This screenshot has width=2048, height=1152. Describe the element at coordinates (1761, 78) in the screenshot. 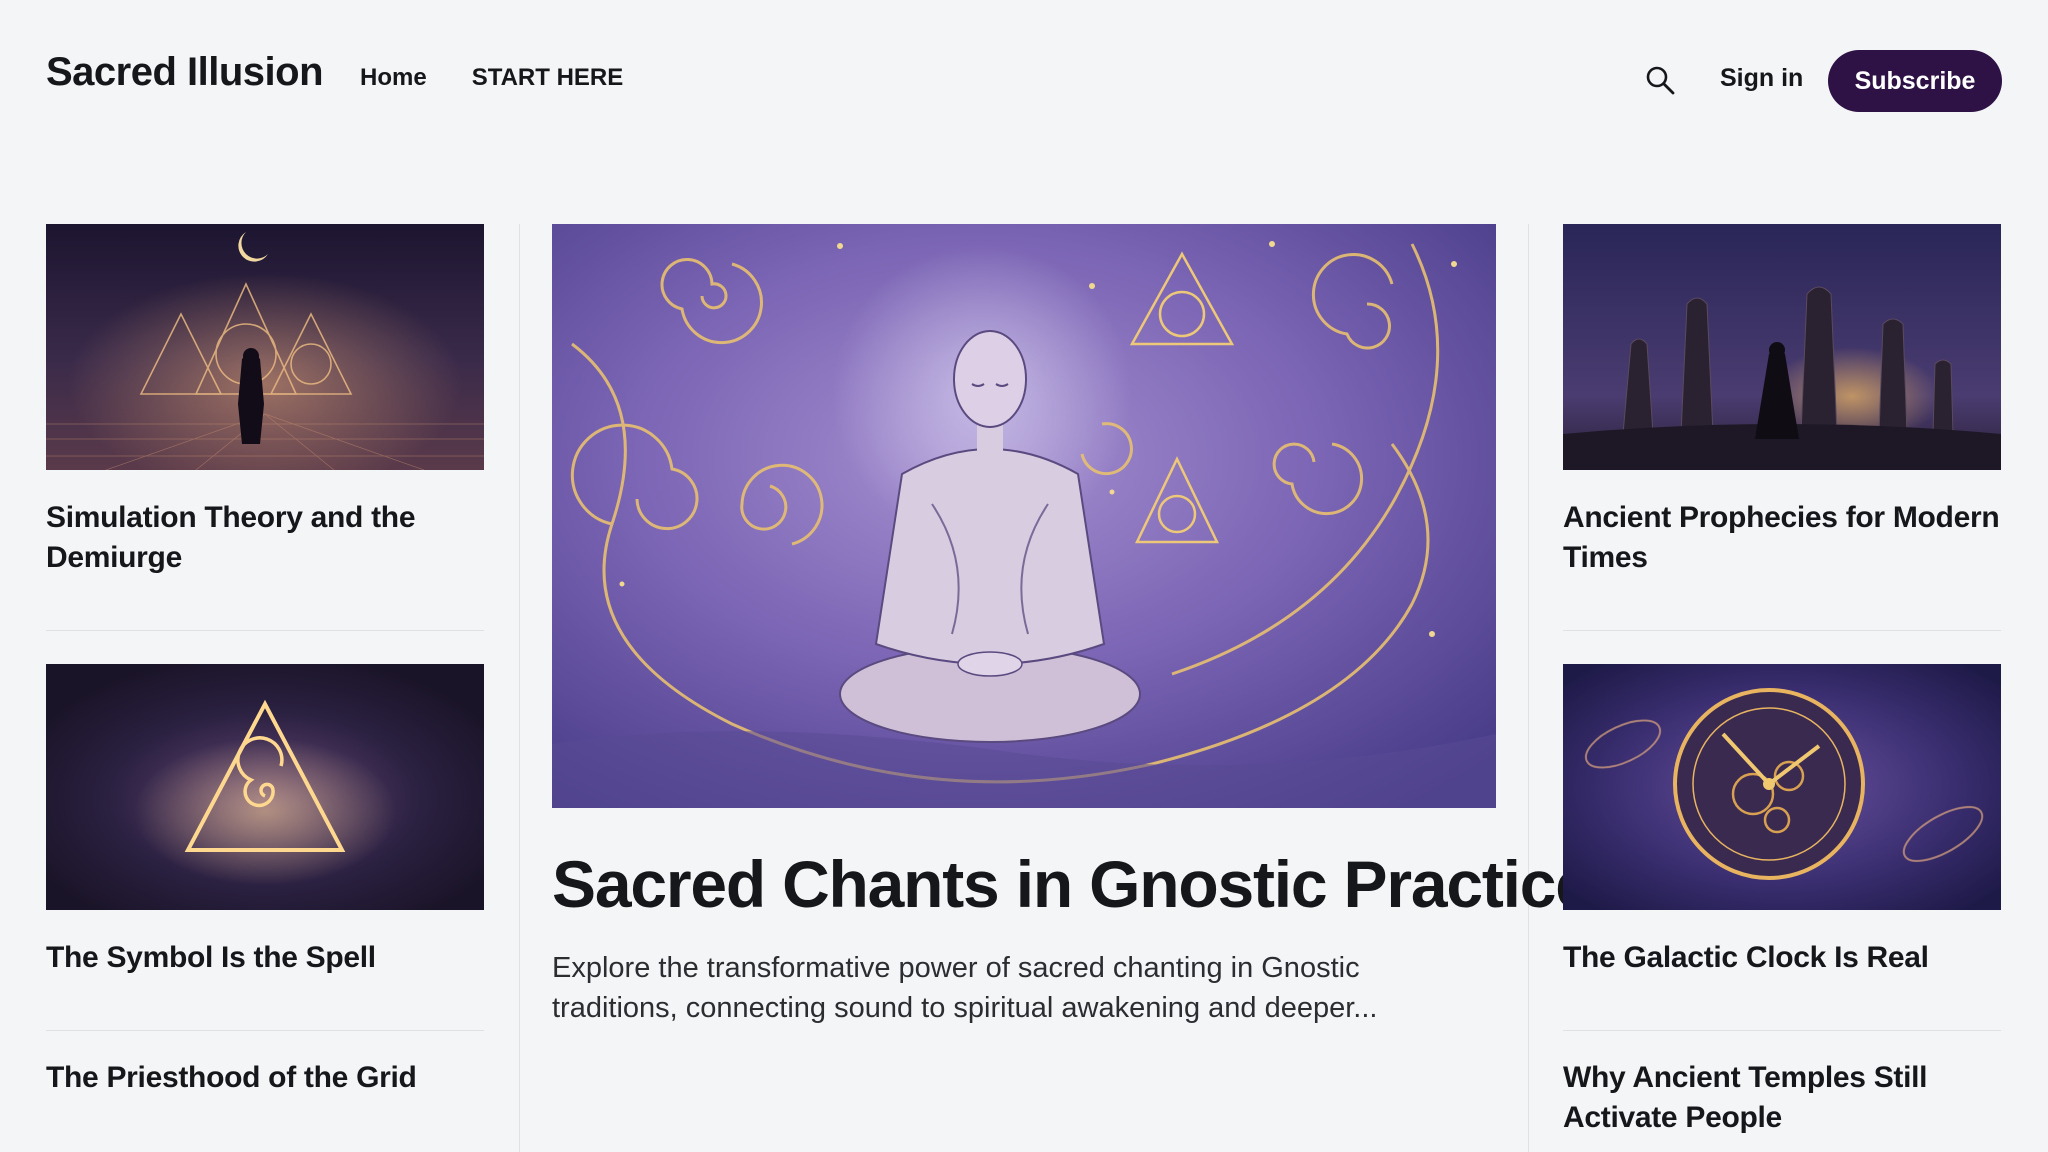

I see `signin-link: Sign in` at that location.